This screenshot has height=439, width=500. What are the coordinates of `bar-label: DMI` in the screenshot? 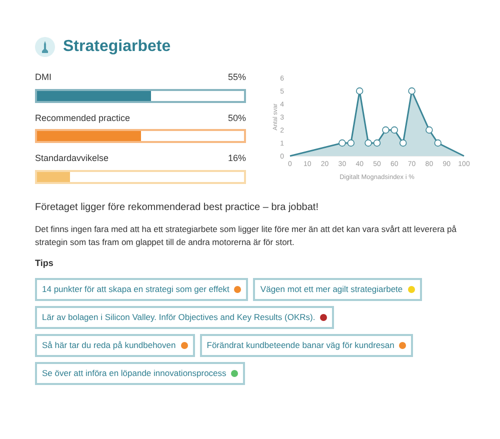 It's located at (43, 77).